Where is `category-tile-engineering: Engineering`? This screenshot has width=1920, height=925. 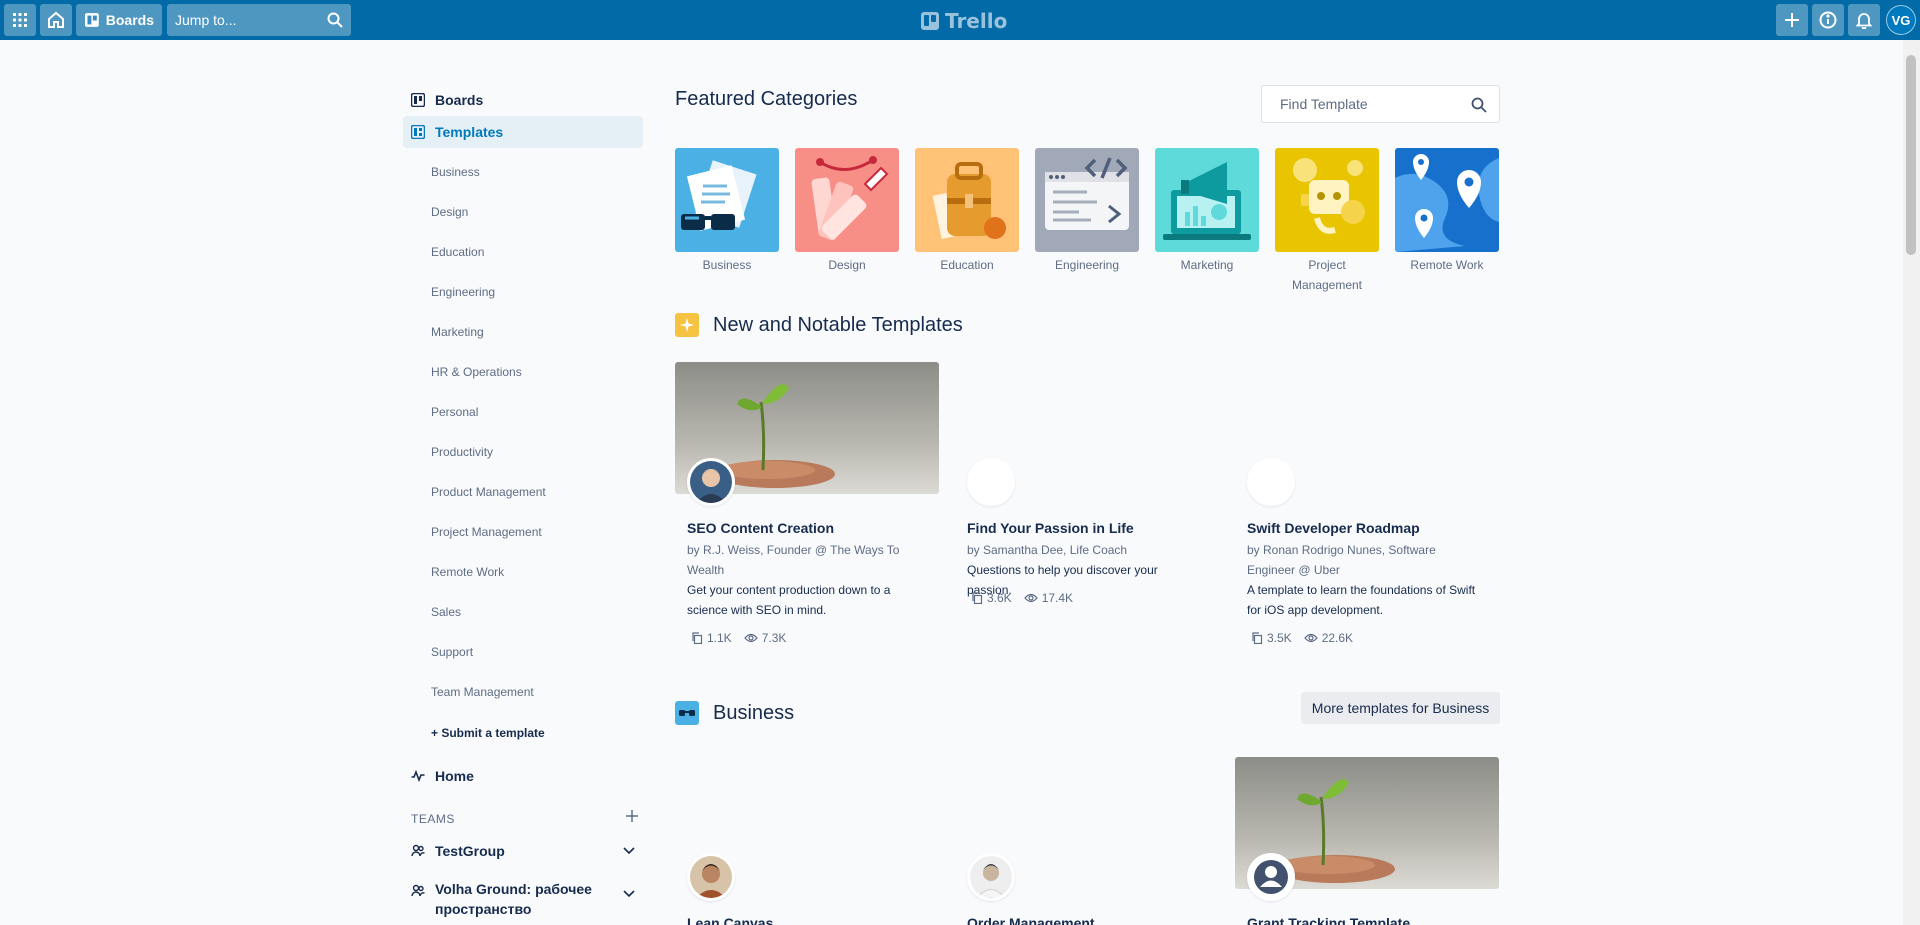 category-tile-engineering: Engineering is located at coordinates (1087, 211).